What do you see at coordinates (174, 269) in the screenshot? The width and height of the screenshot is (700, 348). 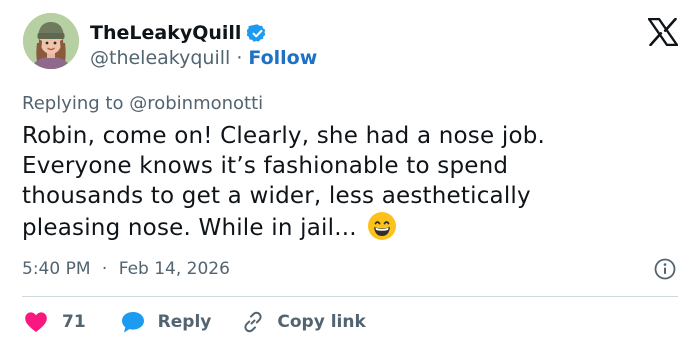 I see `tweet-date: Feb 14, 2026` at bounding box center [174, 269].